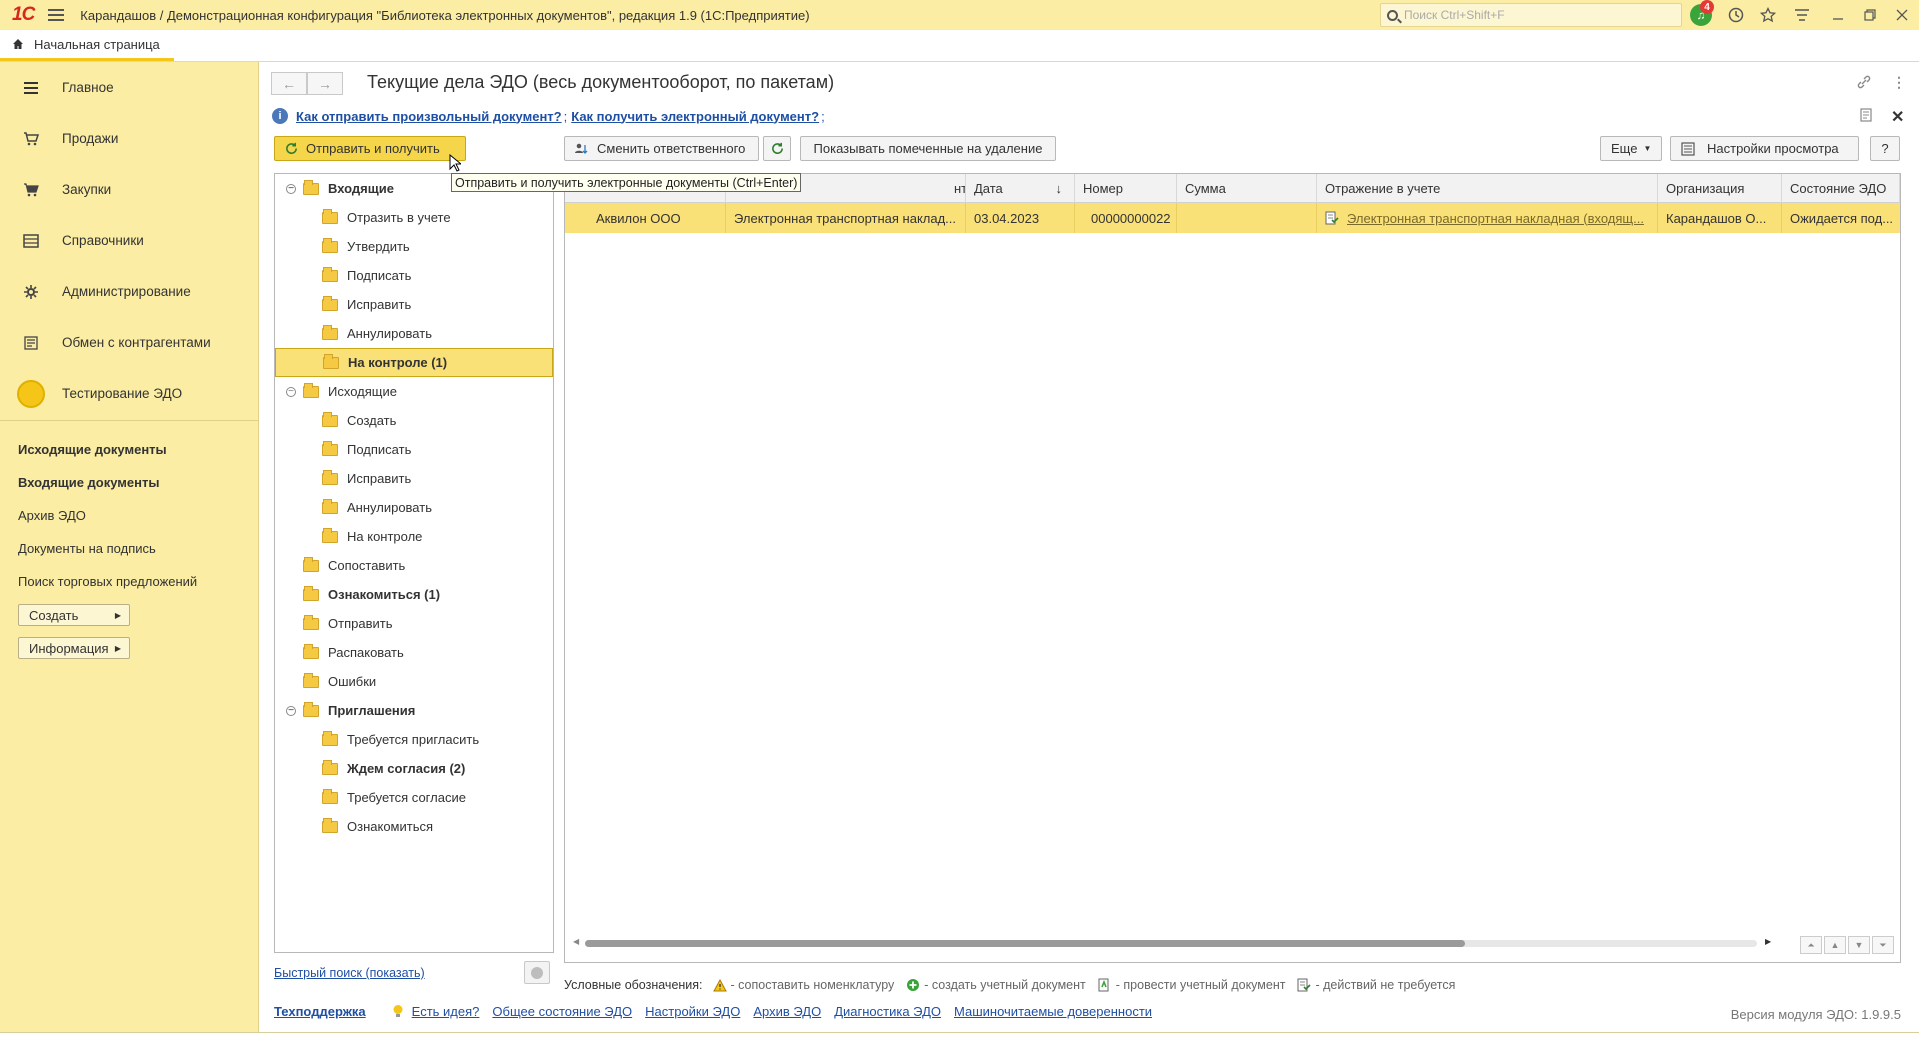 The image size is (1919, 1063). I want to click on idea-link: Есть идея?, so click(446, 1011).